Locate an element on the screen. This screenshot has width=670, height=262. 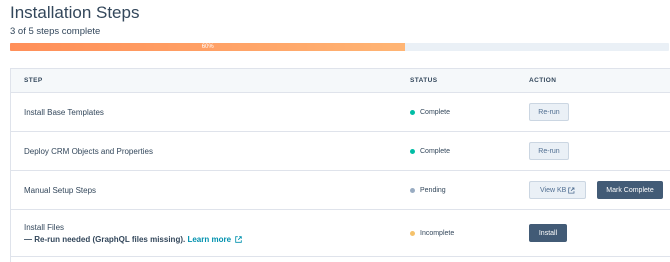
view-kb-button: View KB is located at coordinates (557, 190).